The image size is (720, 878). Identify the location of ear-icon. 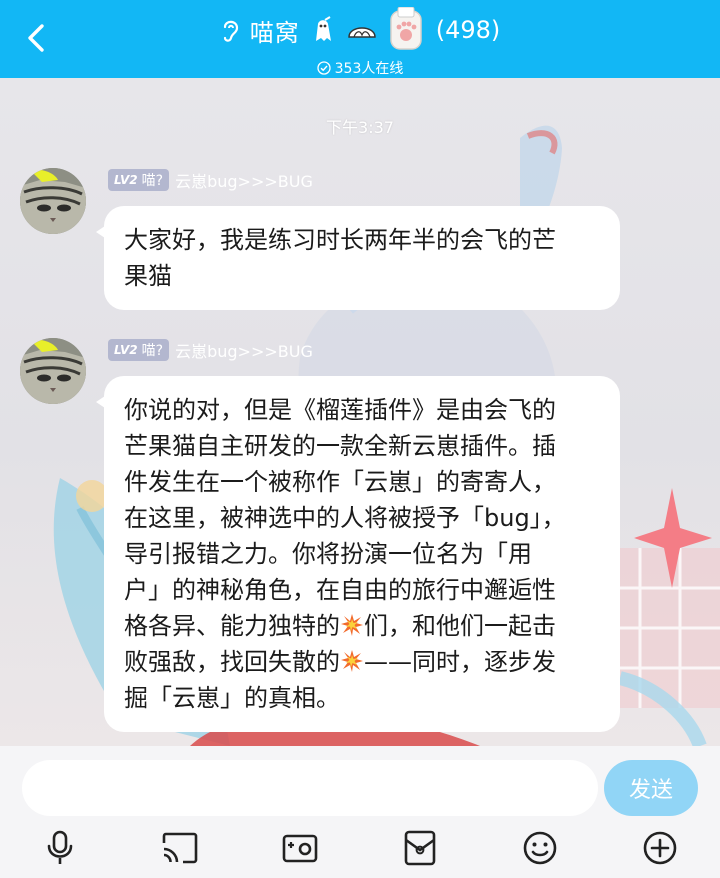
(231, 30).